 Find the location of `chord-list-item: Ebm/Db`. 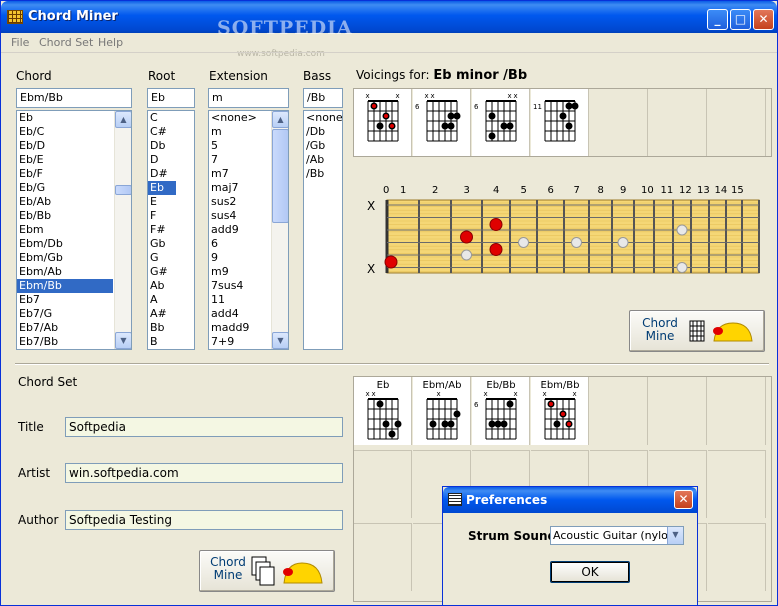

chord-list-item: Ebm/Db is located at coordinates (65, 244).